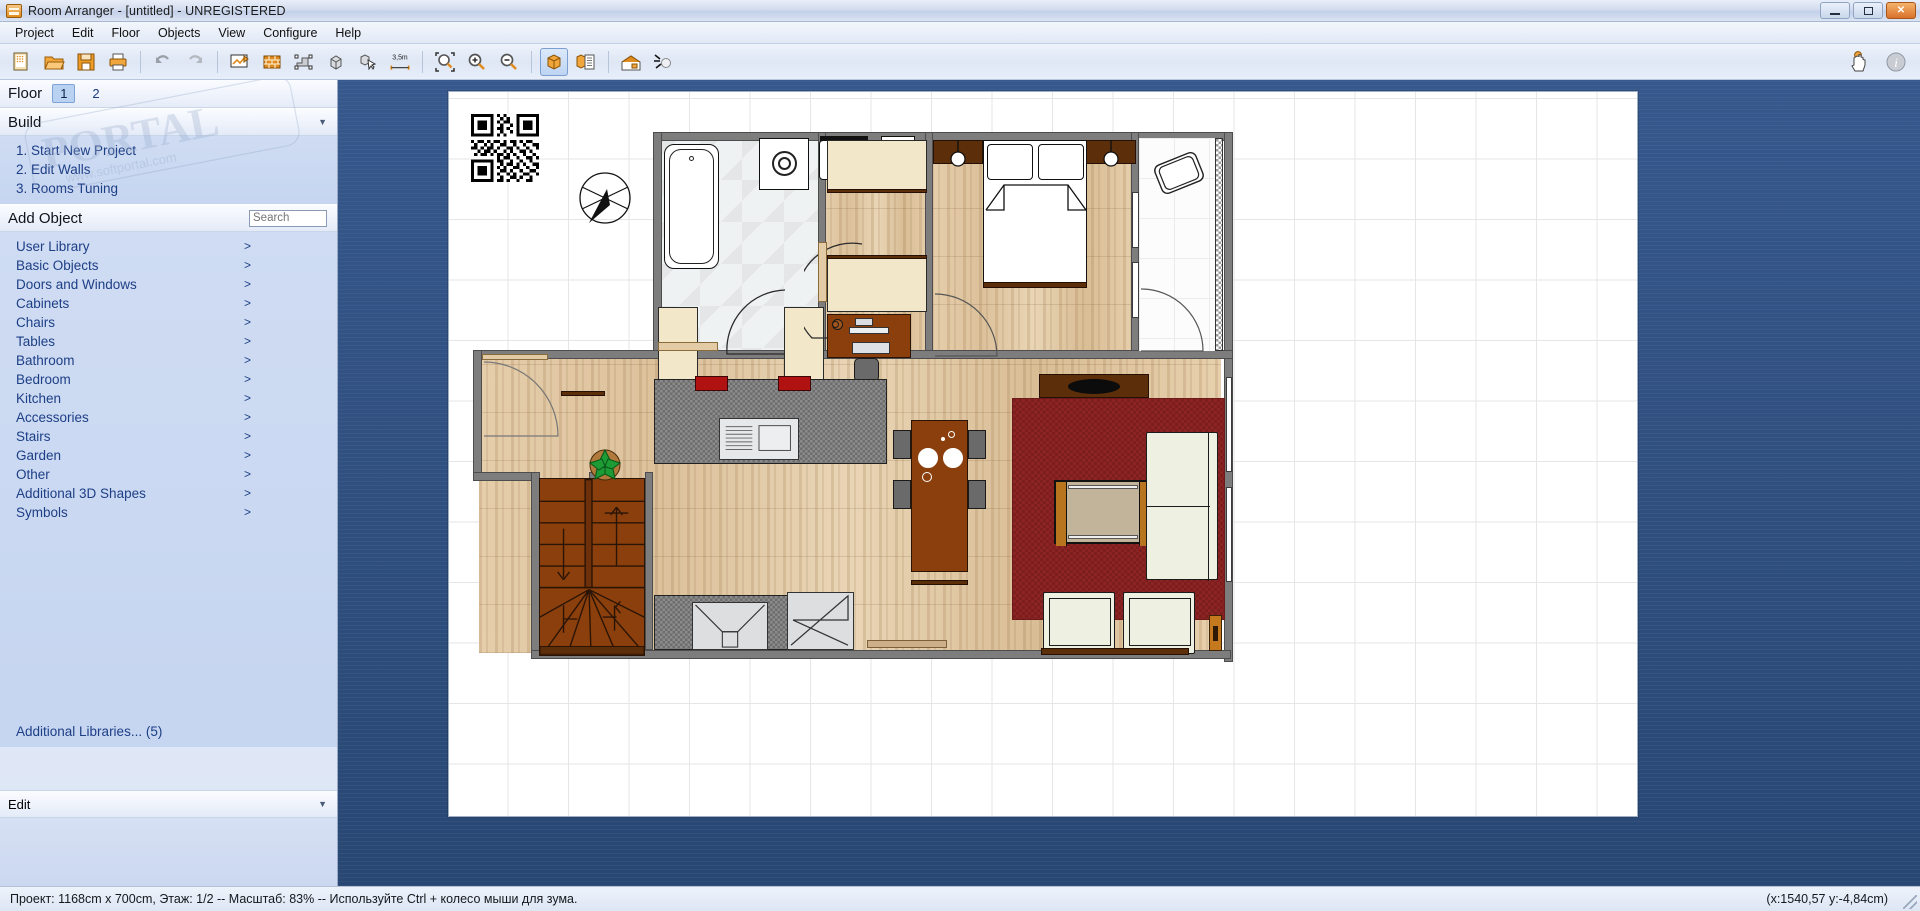  Describe the element at coordinates (168, 731) in the screenshot. I see `additional-libraries-link: Additional Libraries... (5)` at that location.